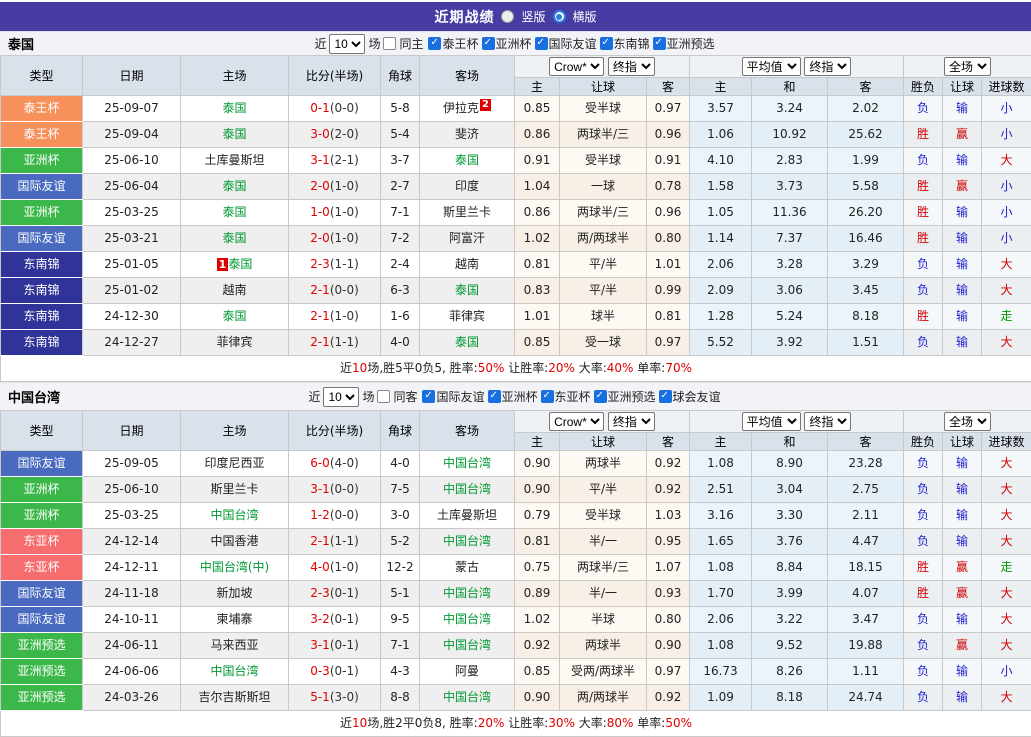  I want to click on col-home: 主场, so click(235, 76).